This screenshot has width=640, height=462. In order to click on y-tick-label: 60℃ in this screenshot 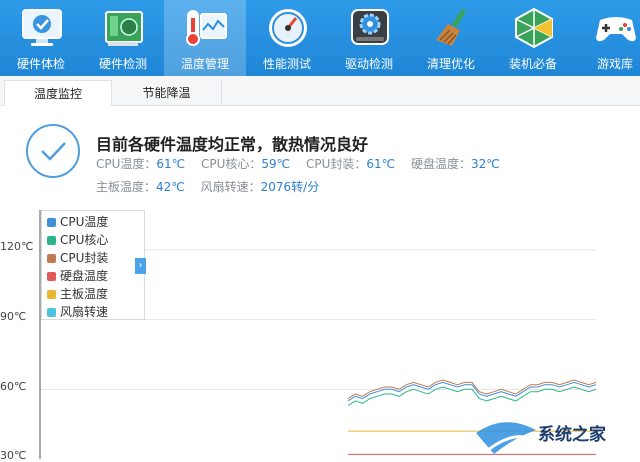, I will do `click(13, 386)`.